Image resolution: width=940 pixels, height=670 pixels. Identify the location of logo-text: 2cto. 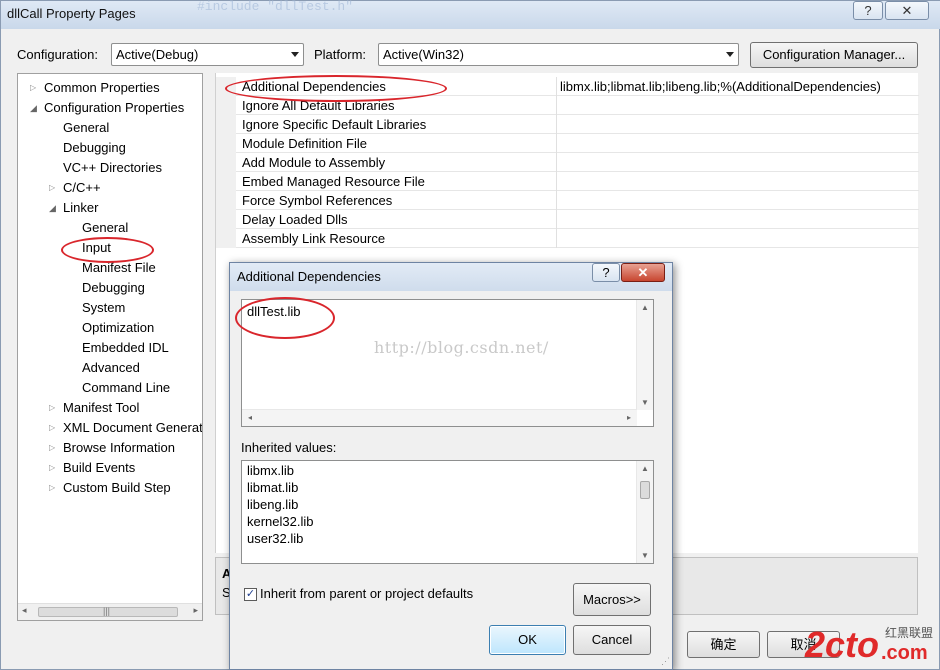
(842, 644).